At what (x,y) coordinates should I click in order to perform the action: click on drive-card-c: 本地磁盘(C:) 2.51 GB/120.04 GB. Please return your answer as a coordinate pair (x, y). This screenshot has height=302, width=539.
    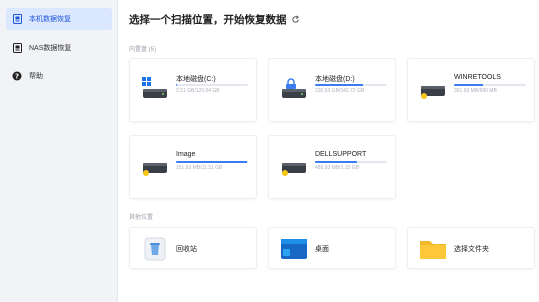
    Looking at the image, I should click on (193, 90).